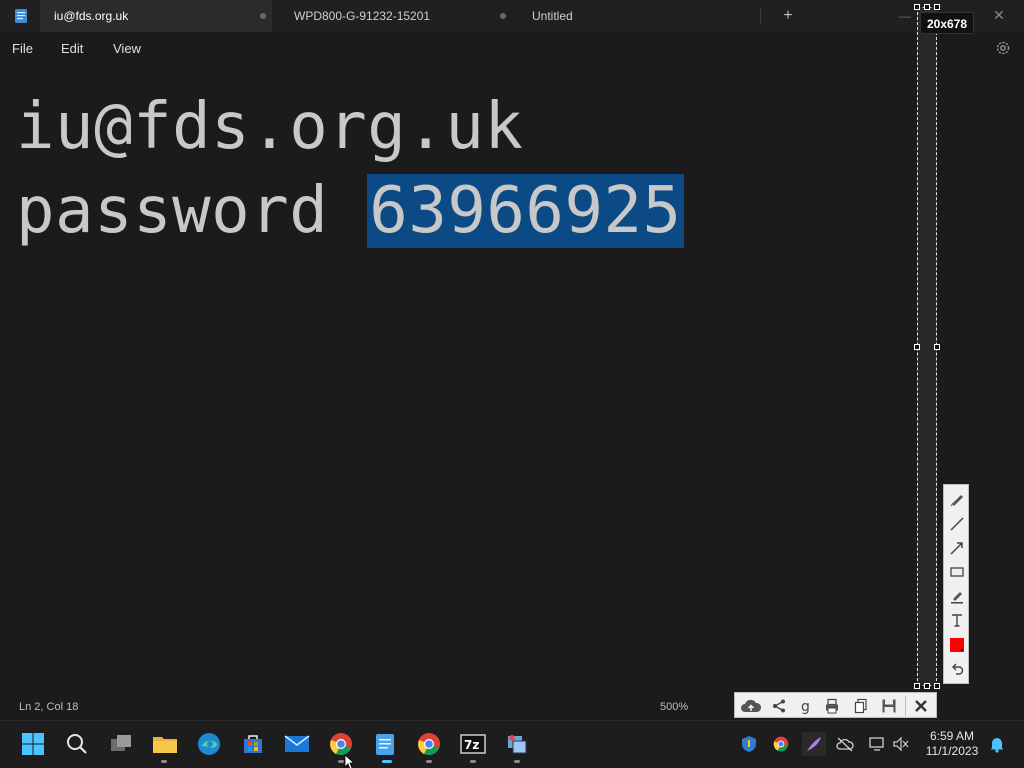  I want to click on line-text: password, so click(192, 211).